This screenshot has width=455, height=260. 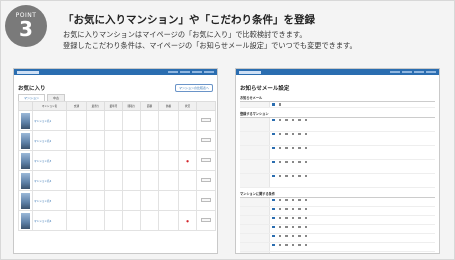 I want to click on form-row-value, so click(x=352, y=220).